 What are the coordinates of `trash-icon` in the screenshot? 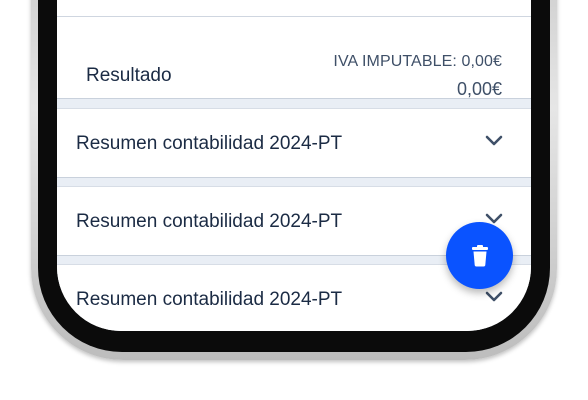 It's located at (479, 255).